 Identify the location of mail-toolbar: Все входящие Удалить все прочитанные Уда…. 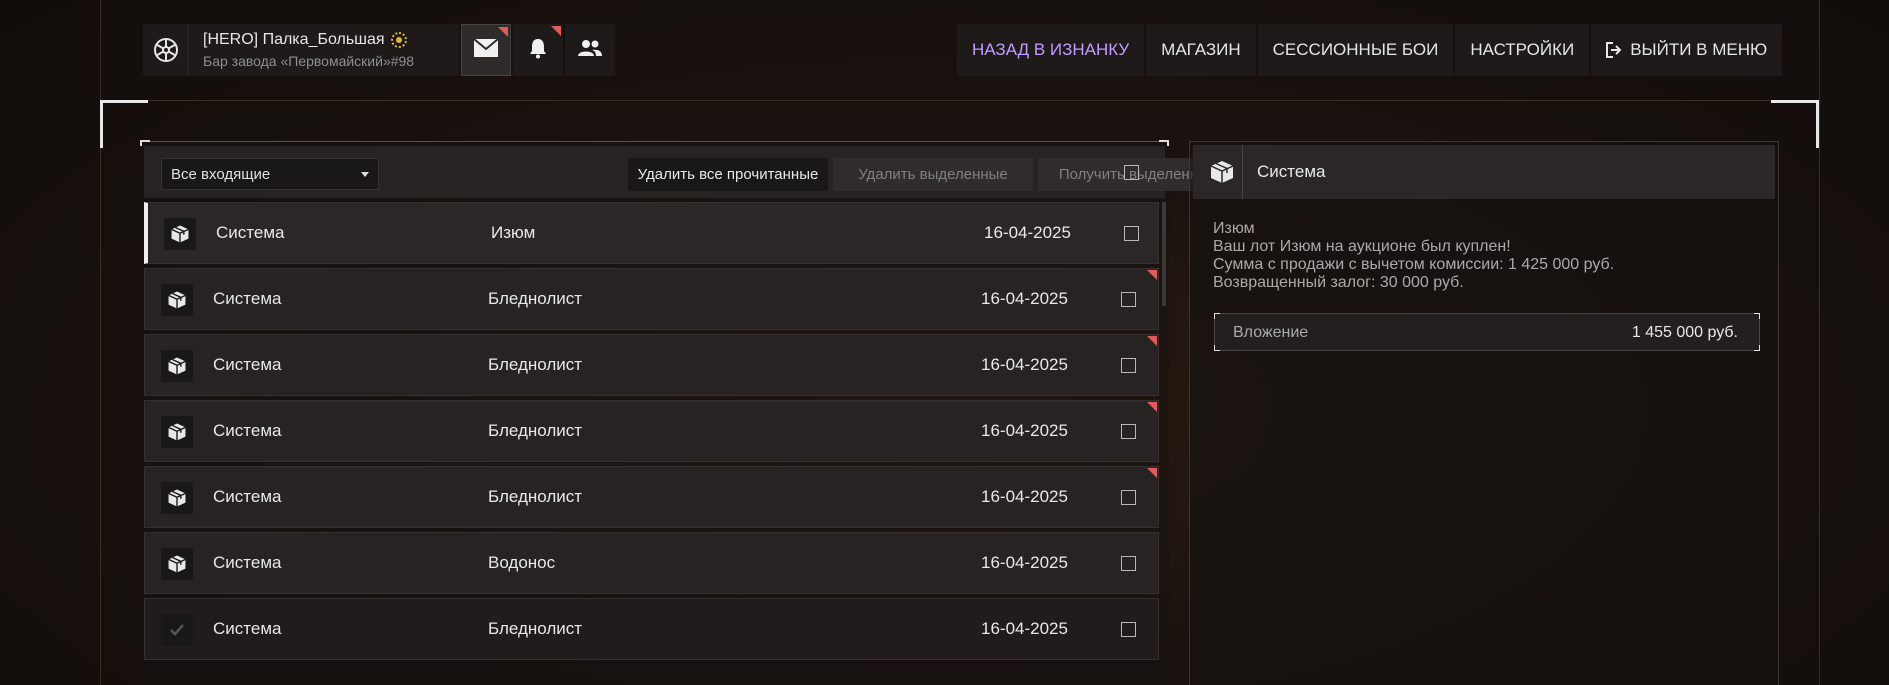
(691, 172).